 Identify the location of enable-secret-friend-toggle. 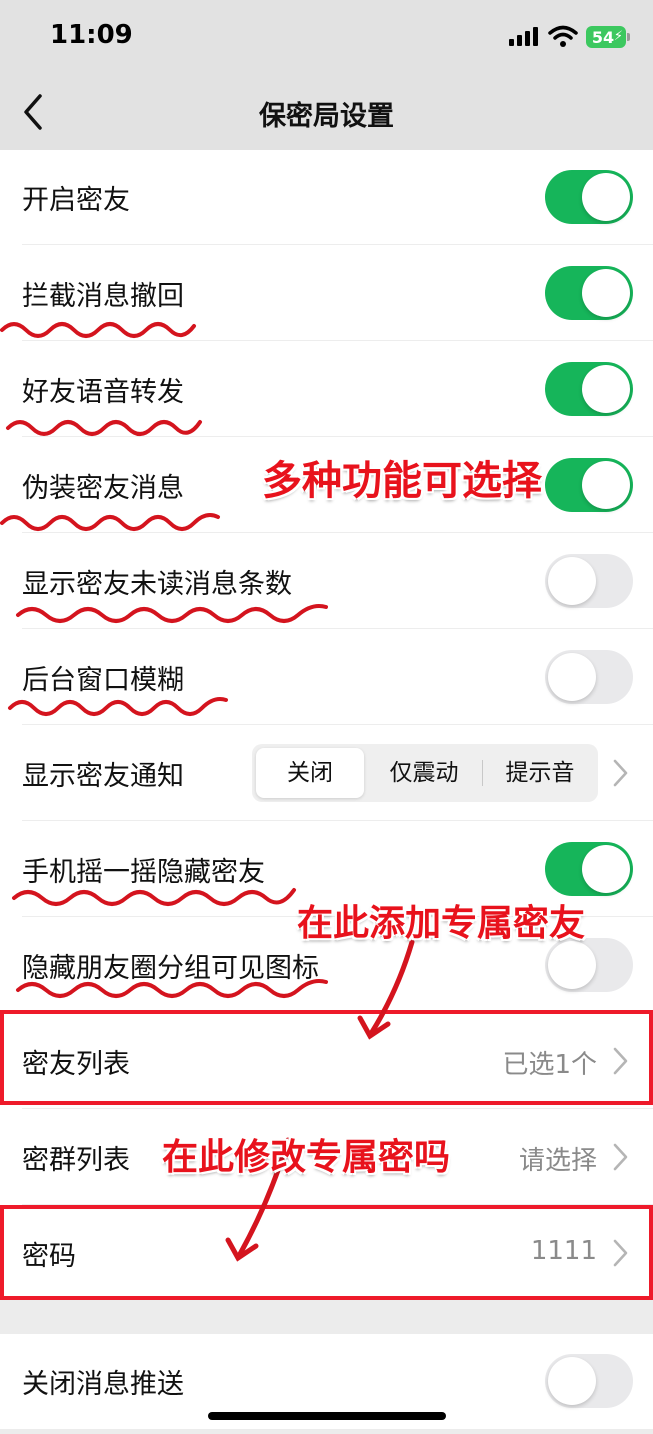
(589, 197).